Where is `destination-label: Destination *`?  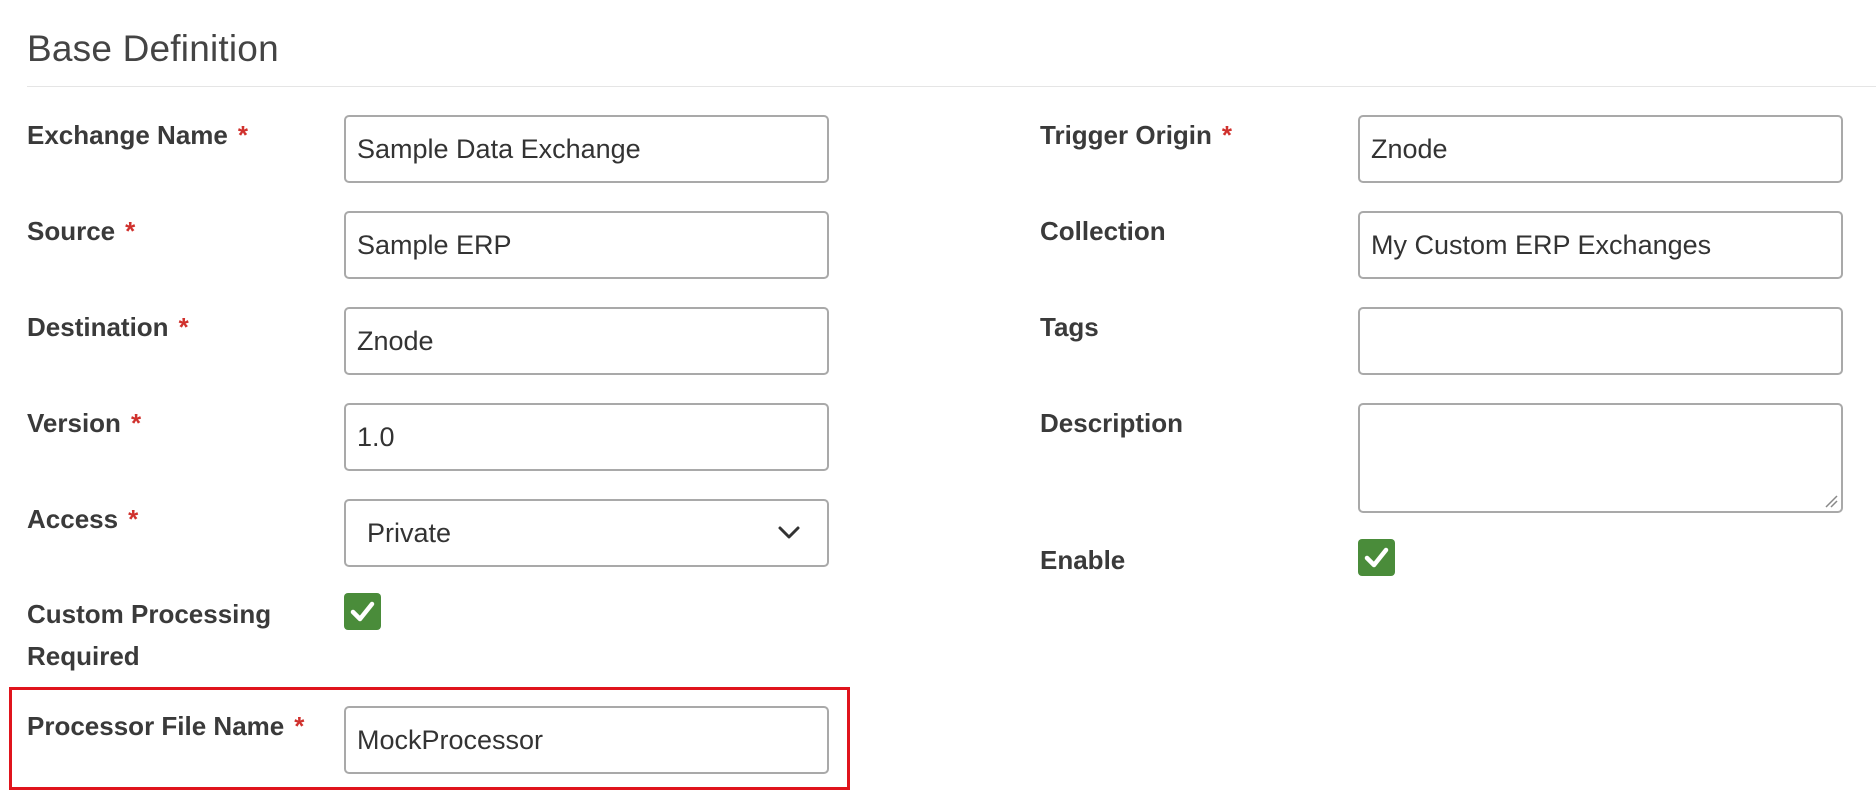 destination-label: Destination * is located at coordinates (108, 327).